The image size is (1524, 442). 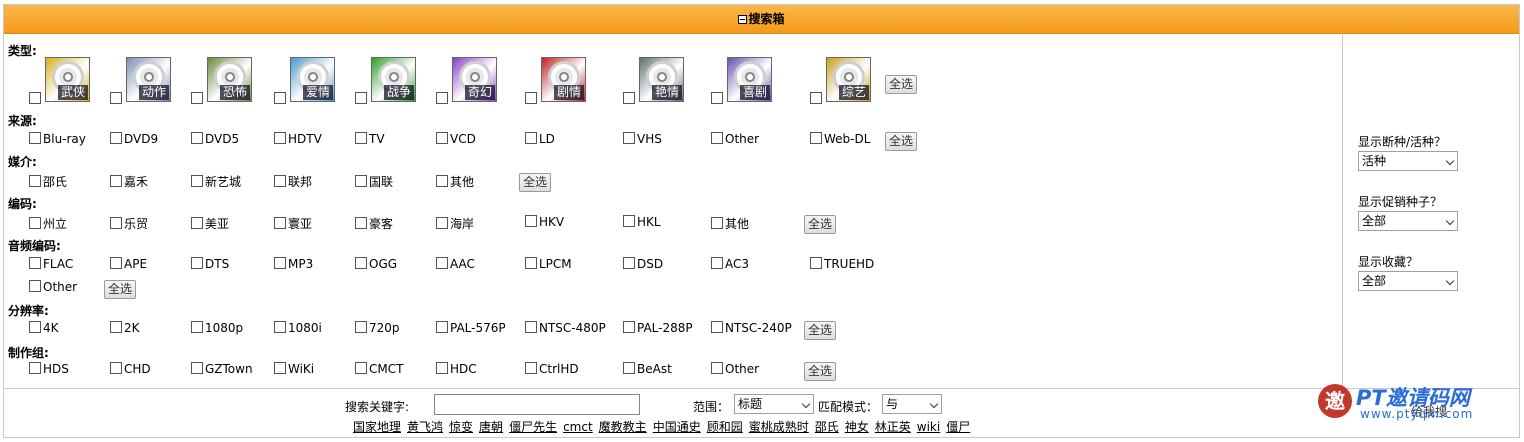 What do you see at coordinates (820, 224) in the screenshot?
I see `codec-select-all-button: 全选` at bounding box center [820, 224].